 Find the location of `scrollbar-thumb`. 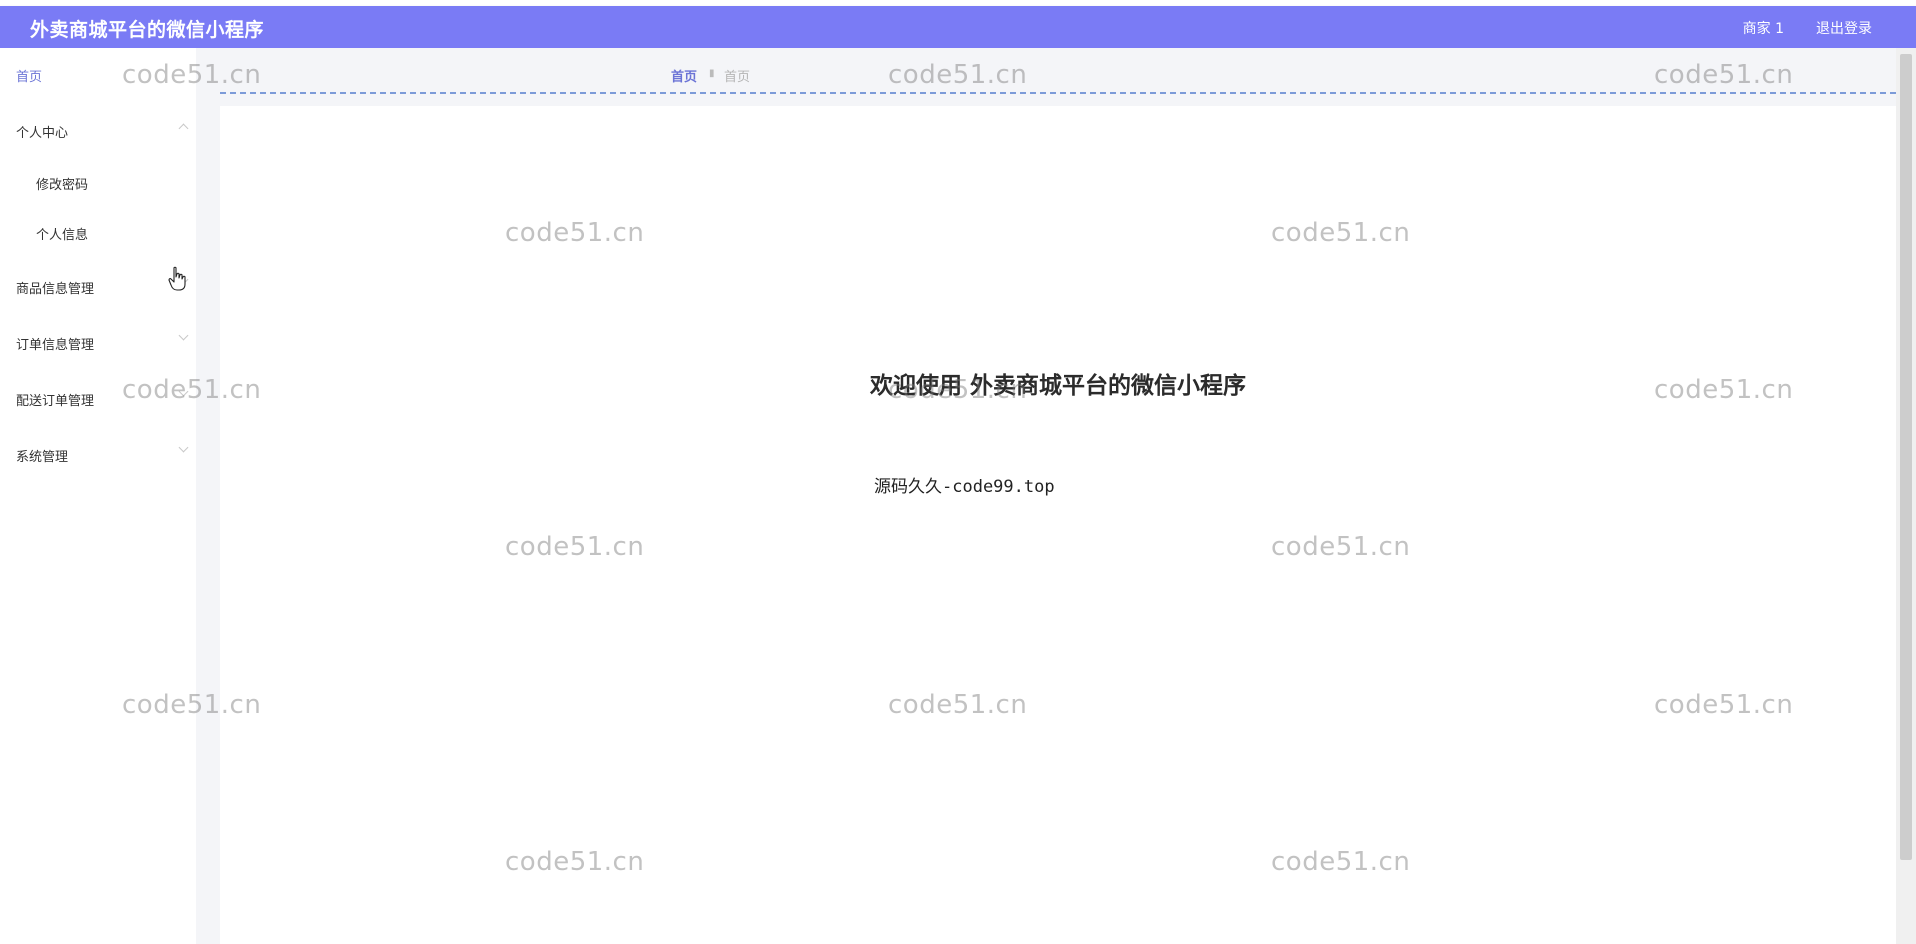

scrollbar-thumb is located at coordinates (1906, 457).